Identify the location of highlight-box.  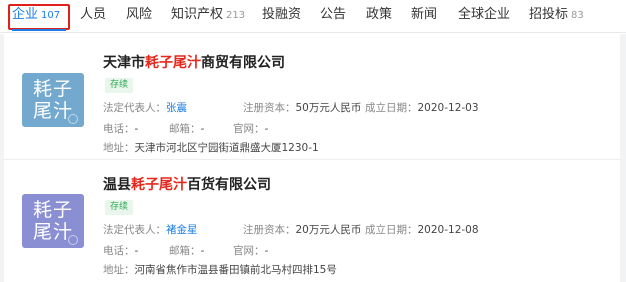
(39, 17).